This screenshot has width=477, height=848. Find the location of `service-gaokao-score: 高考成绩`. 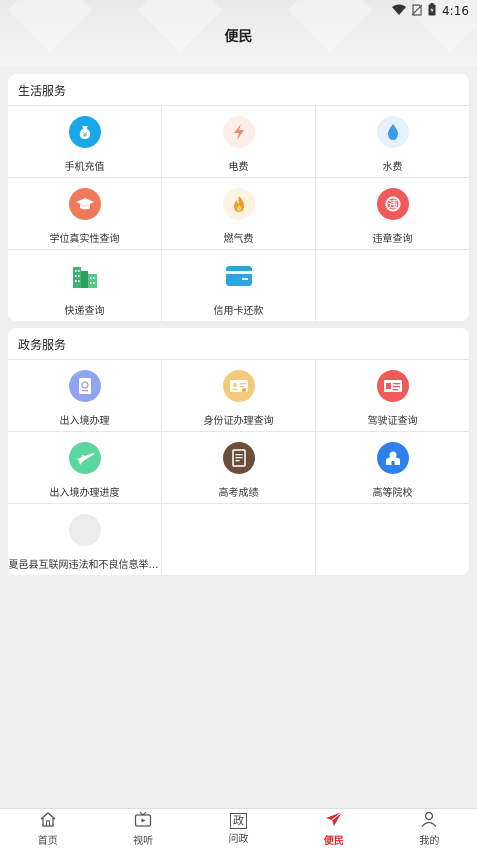

service-gaokao-score: 高考成绩 is located at coordinates (239, 468).